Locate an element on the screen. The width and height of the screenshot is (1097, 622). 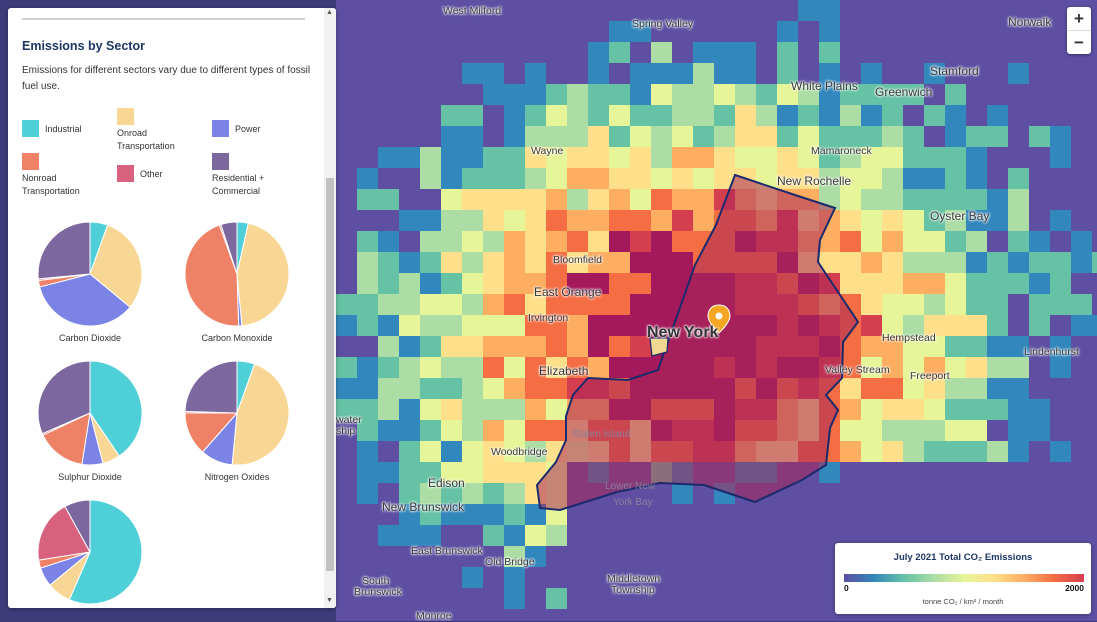
legend-item-nonroad-transportation: Nonroad Transportation is located at coordinates (69, 175).